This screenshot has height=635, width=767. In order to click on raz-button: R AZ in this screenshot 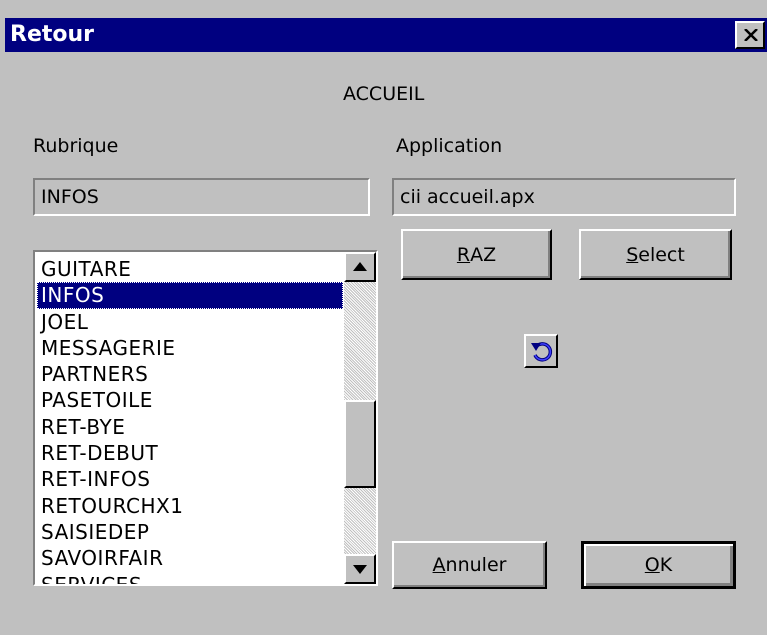, I will do `click(476, 254)`.